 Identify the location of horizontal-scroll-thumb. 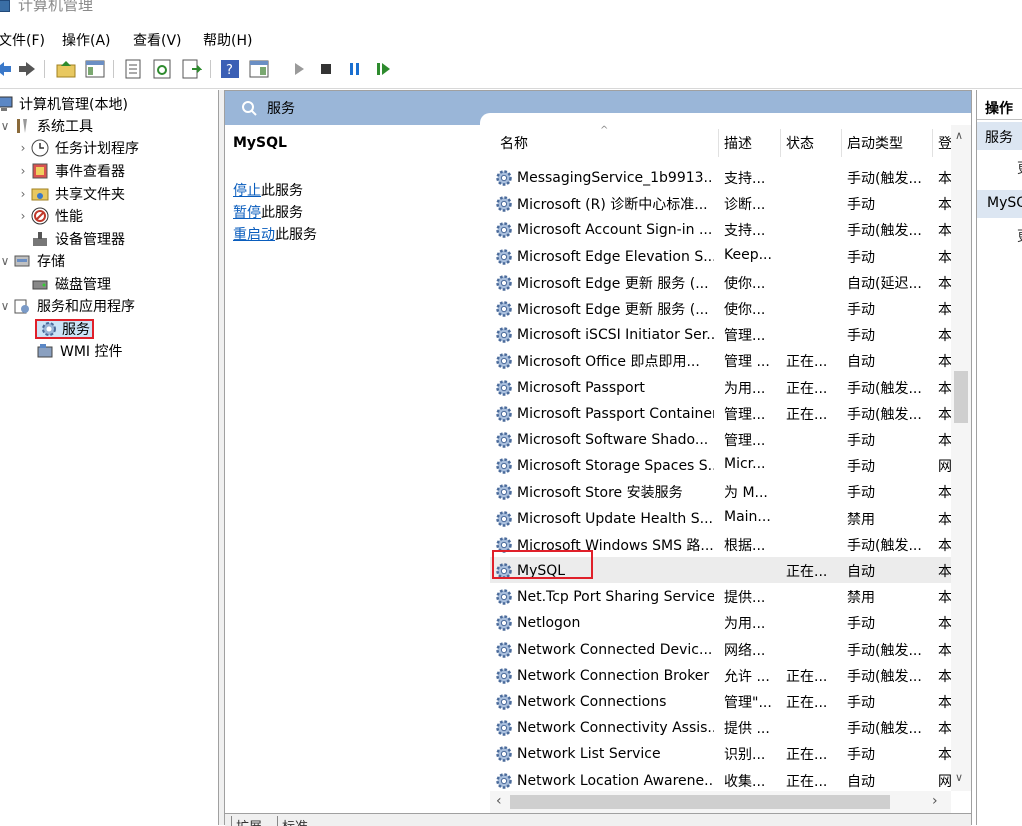
(700, 802).